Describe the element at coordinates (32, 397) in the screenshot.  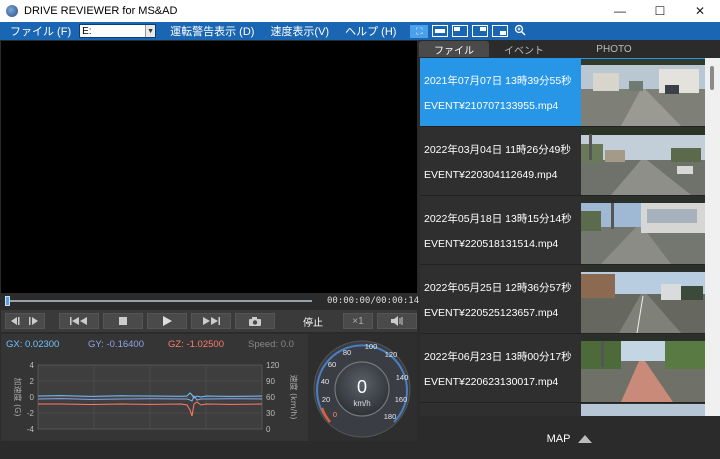
I see `left-tick-0: 0` at that location.